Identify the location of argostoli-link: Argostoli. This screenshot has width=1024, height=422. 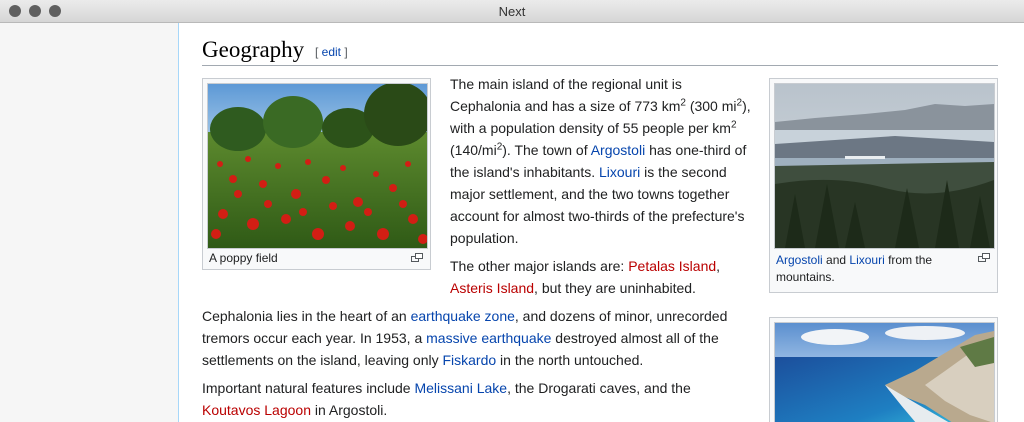
(618, 150).